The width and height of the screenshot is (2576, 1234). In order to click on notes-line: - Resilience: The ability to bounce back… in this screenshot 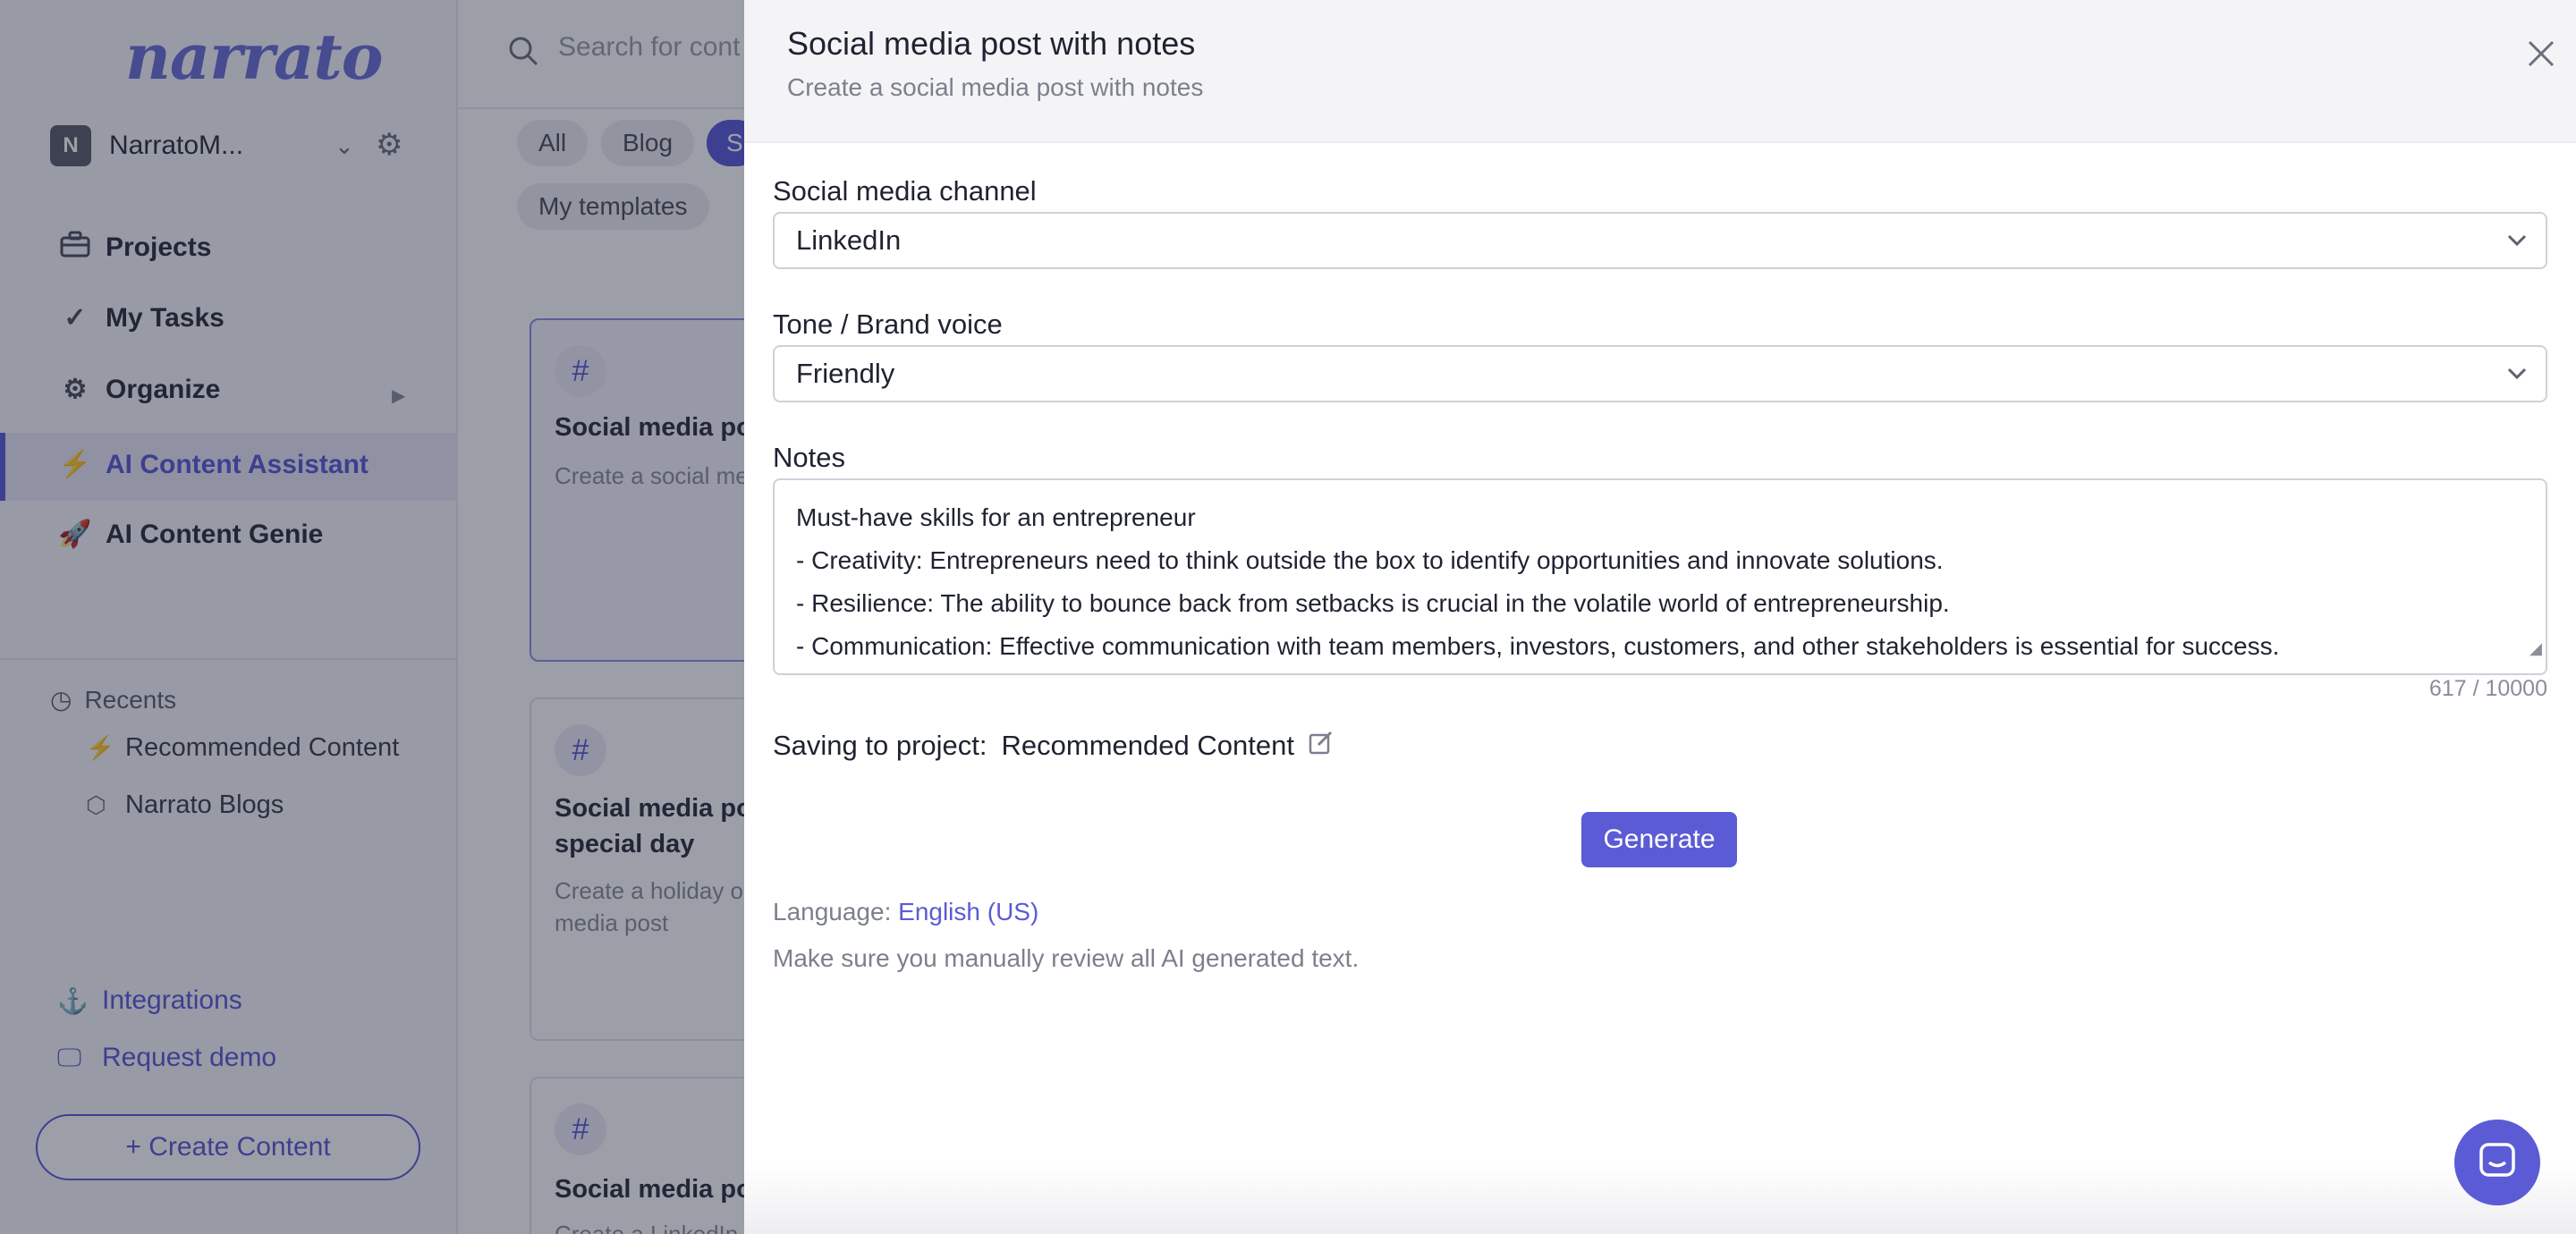, I will do `click(1373, 603)`.